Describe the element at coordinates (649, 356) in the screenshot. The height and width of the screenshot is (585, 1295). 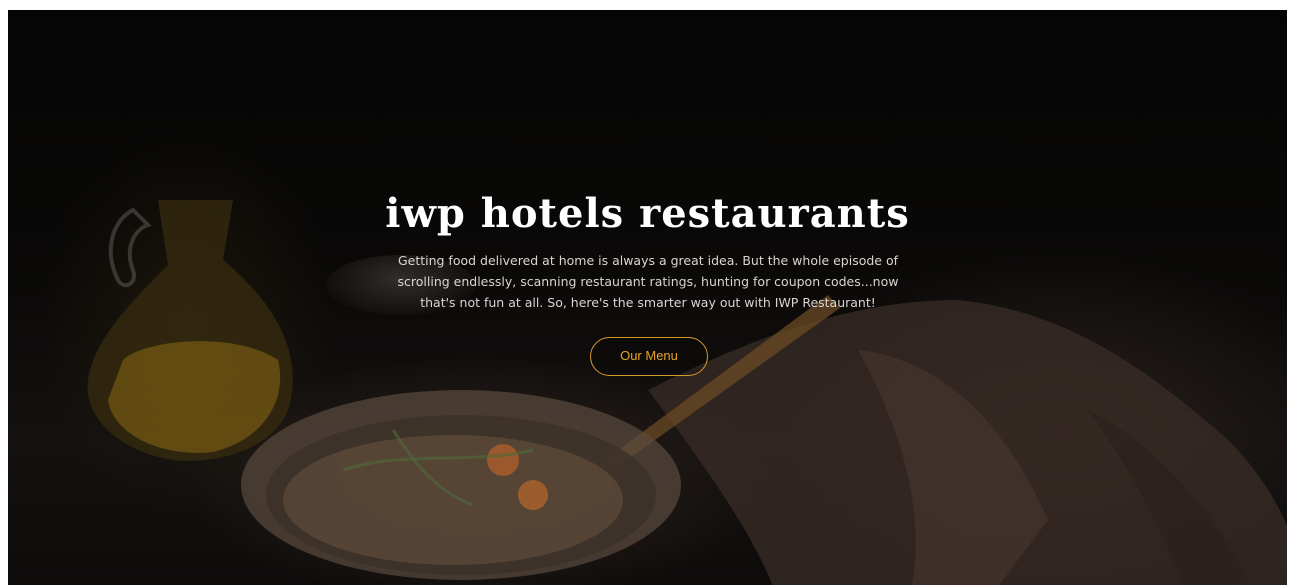
I see `our-menu-button: Our Menu` at that location.